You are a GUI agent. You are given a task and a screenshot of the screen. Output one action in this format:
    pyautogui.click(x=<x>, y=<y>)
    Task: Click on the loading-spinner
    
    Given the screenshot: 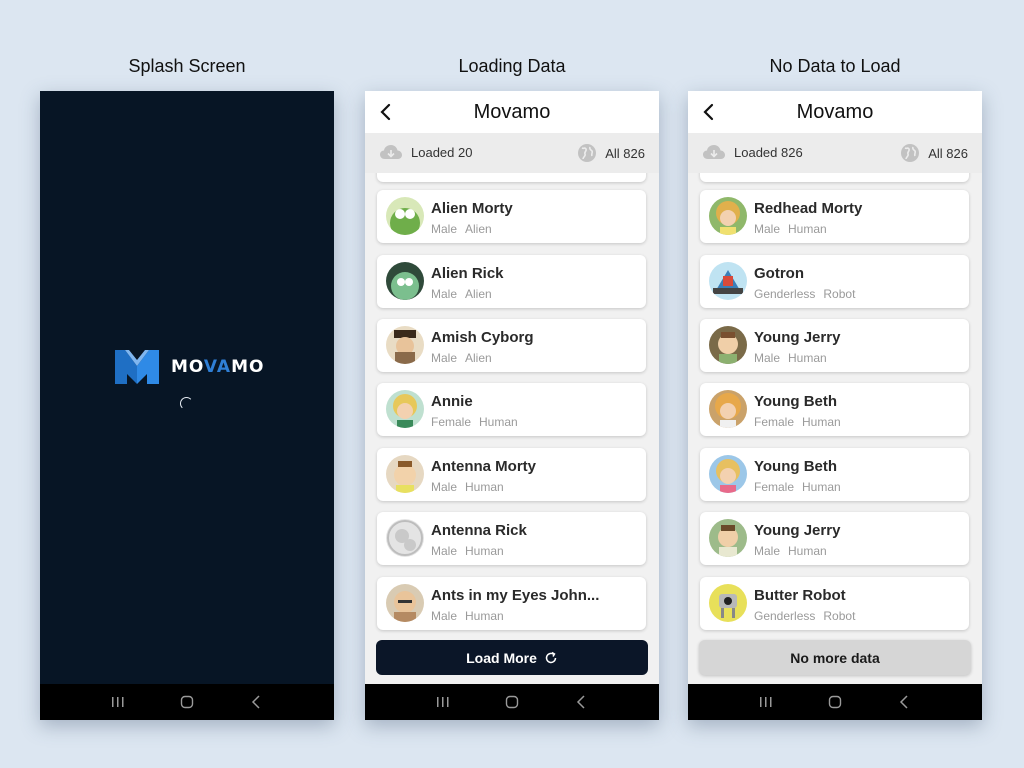 What is the action you would take?
    pyautogui.click(x=186, y=403)
    